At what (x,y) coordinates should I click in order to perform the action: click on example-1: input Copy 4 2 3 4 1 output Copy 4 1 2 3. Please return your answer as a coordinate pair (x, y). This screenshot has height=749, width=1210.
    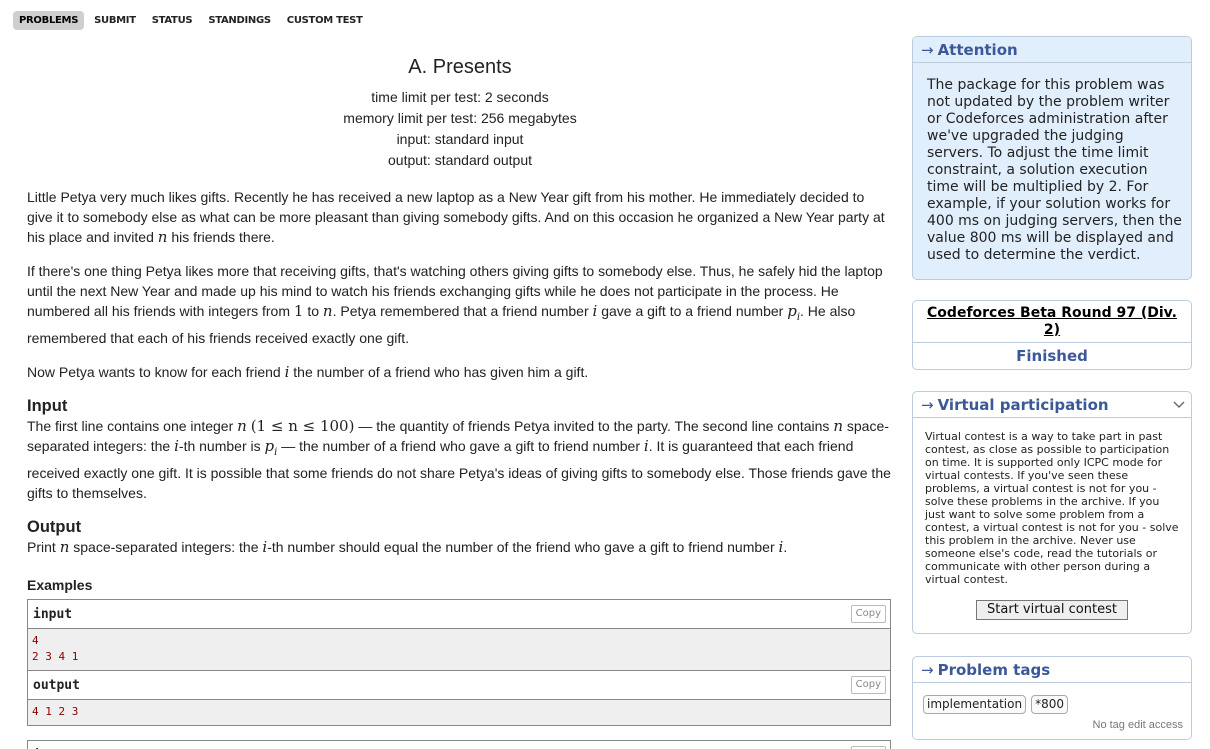
    Looking at the image, I should click on (459, 662).